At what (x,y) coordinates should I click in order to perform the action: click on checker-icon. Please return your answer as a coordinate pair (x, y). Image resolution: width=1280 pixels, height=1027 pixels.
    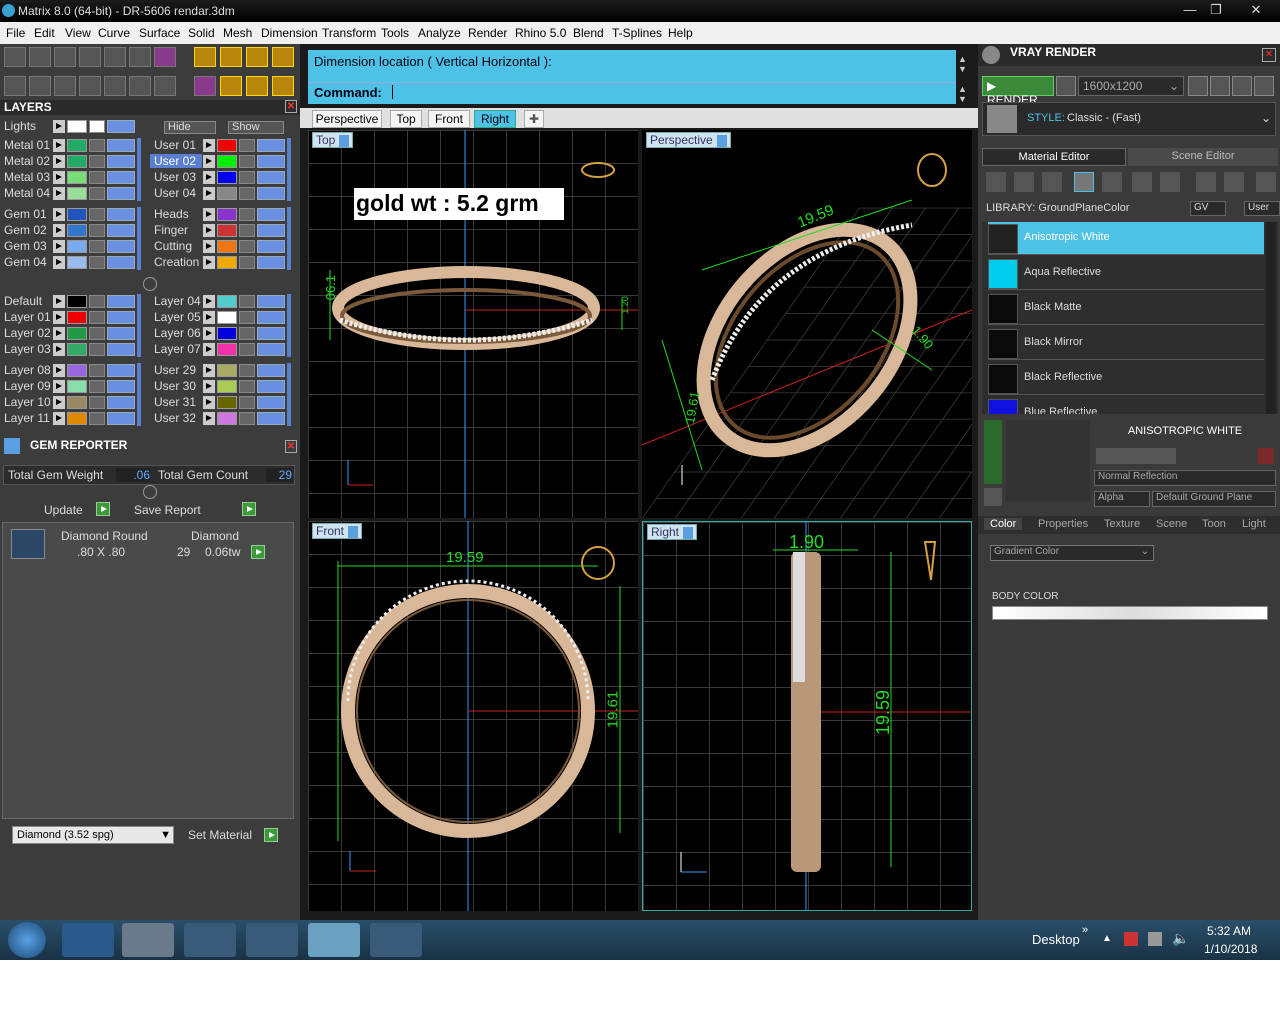
    Looking at the image, I should click on (1170, 182).